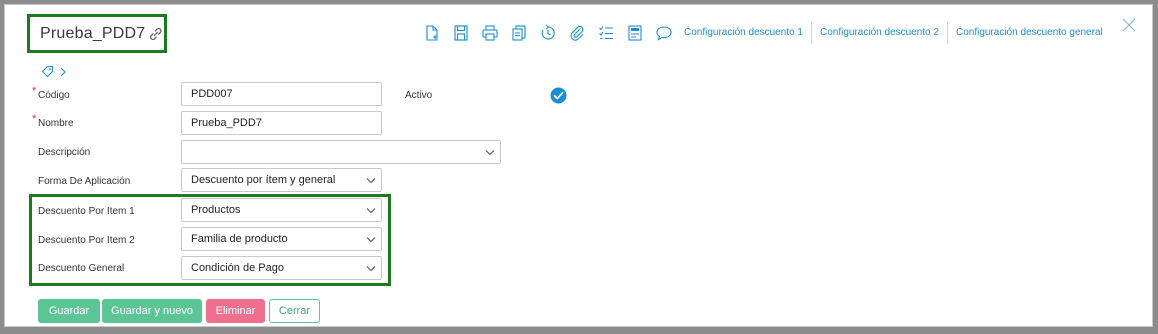 This screenshot has width=1158, height=334. What do you see at coordinates (635, 33) in the screenshot?
I see `report-icon` at bounding box center [635, 33].